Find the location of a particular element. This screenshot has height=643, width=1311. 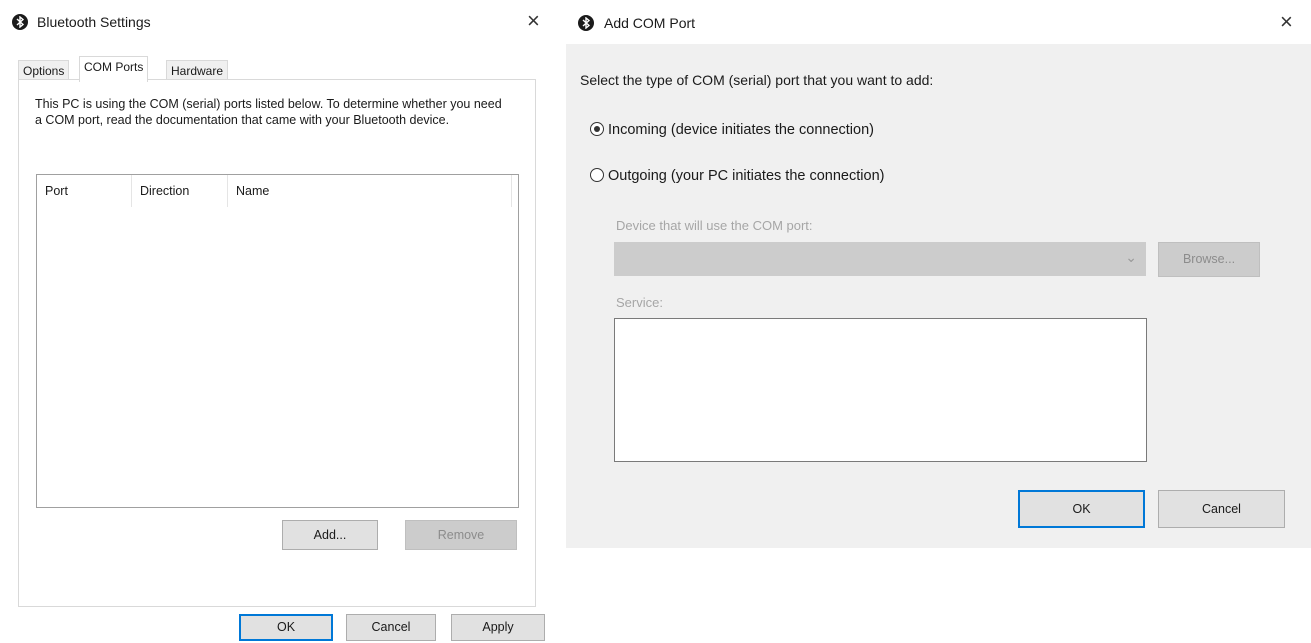

service-list is located at coordinates (880, 390).